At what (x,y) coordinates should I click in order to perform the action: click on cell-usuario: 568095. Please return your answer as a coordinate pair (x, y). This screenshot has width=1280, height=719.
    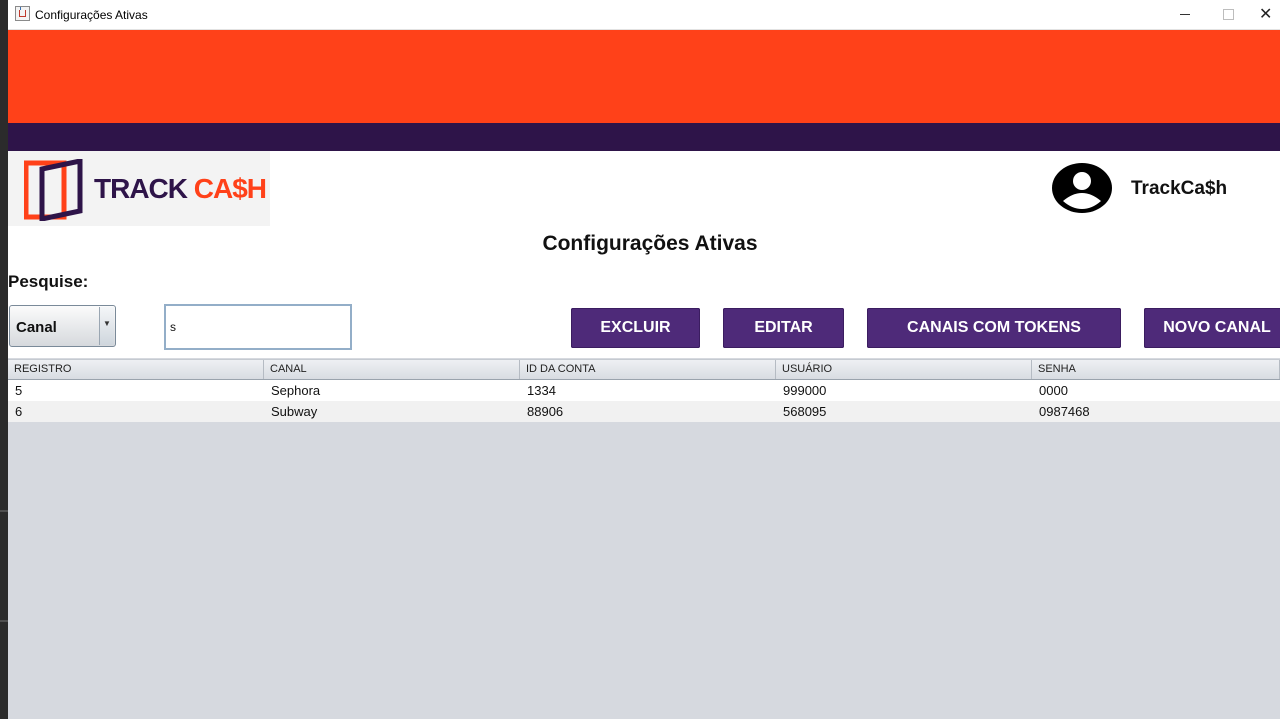
    Looking at the image, I should click on (805, 411).